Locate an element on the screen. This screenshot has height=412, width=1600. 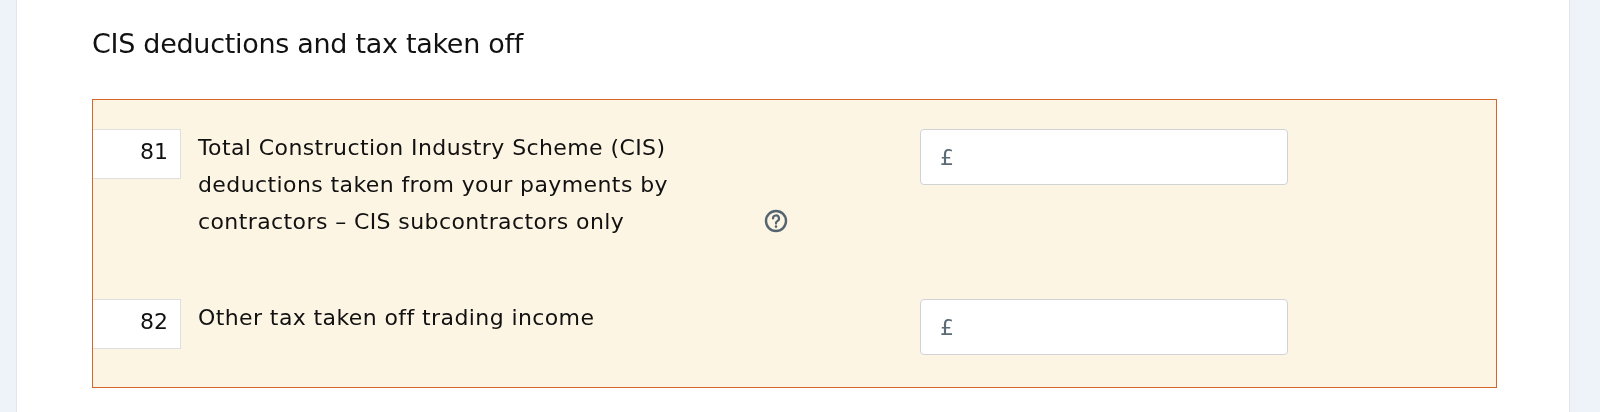
field-label: Other tax taken off trading income is located at coordinates (396, 318).